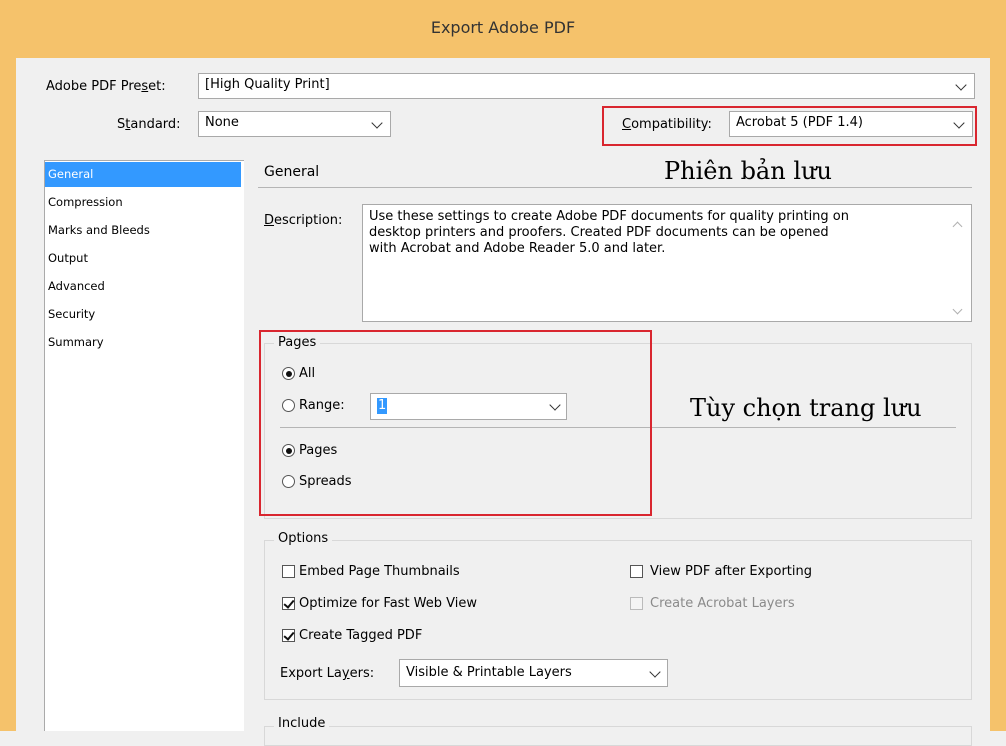  What do you see at coordinates (636, 571) in the screenshot?
I see `view-after-export-checkbox` at bounding box center [636, 571].